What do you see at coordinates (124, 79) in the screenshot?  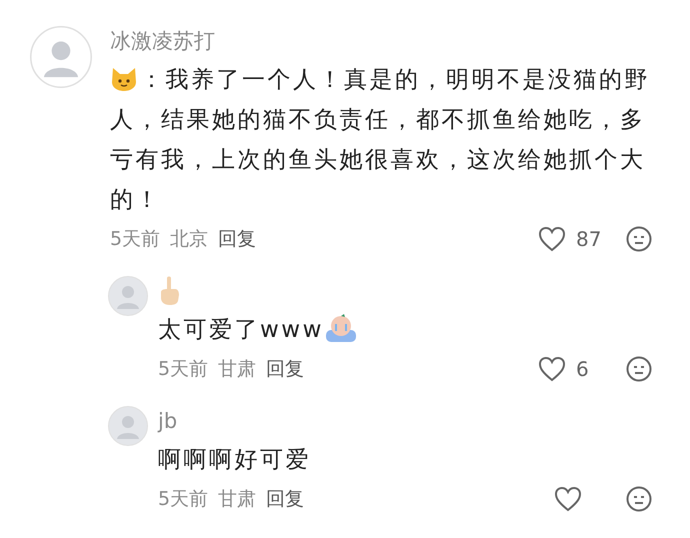 I see `cat-face-icon` at bounding box center [124, 79].